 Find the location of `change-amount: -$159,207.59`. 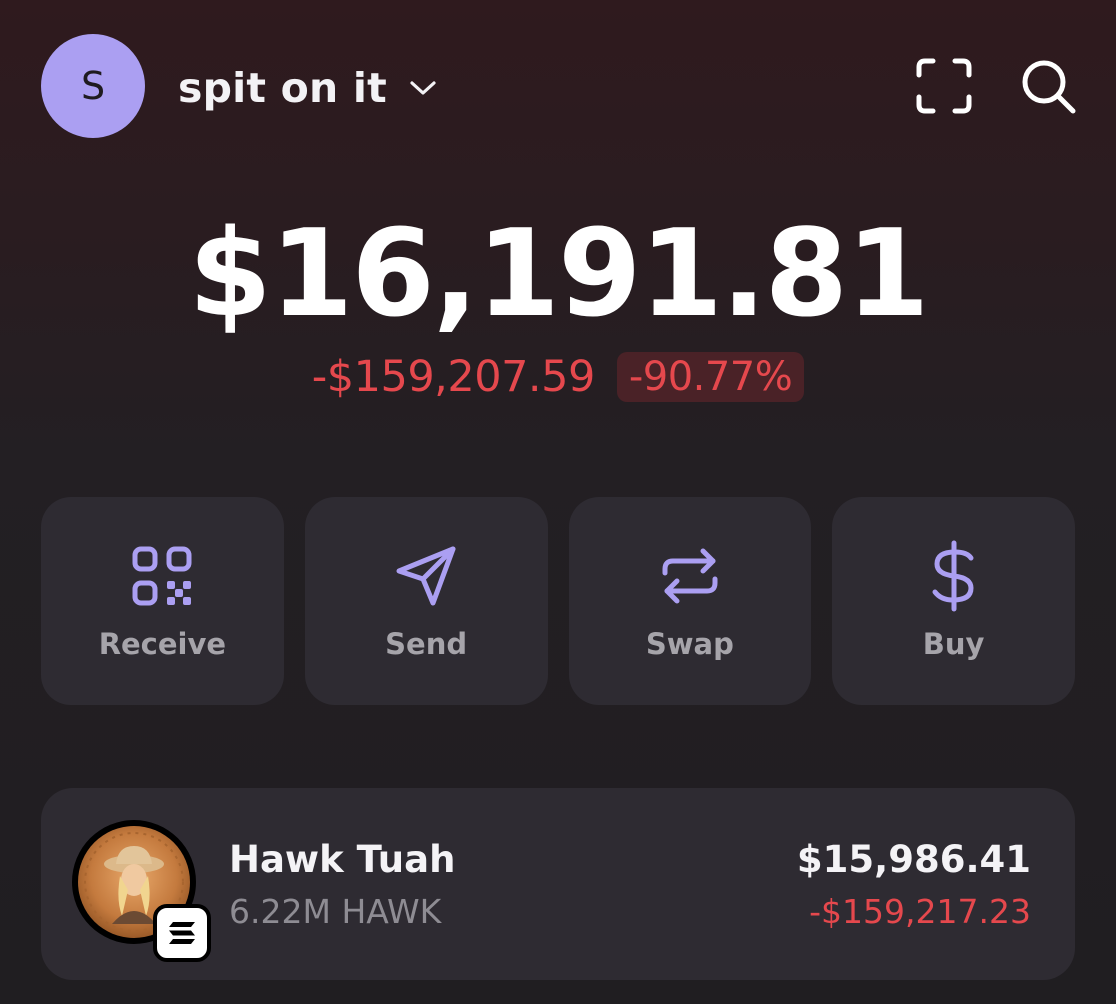

change-amount: -$159,207.59 is located at coordinates (453, 377).